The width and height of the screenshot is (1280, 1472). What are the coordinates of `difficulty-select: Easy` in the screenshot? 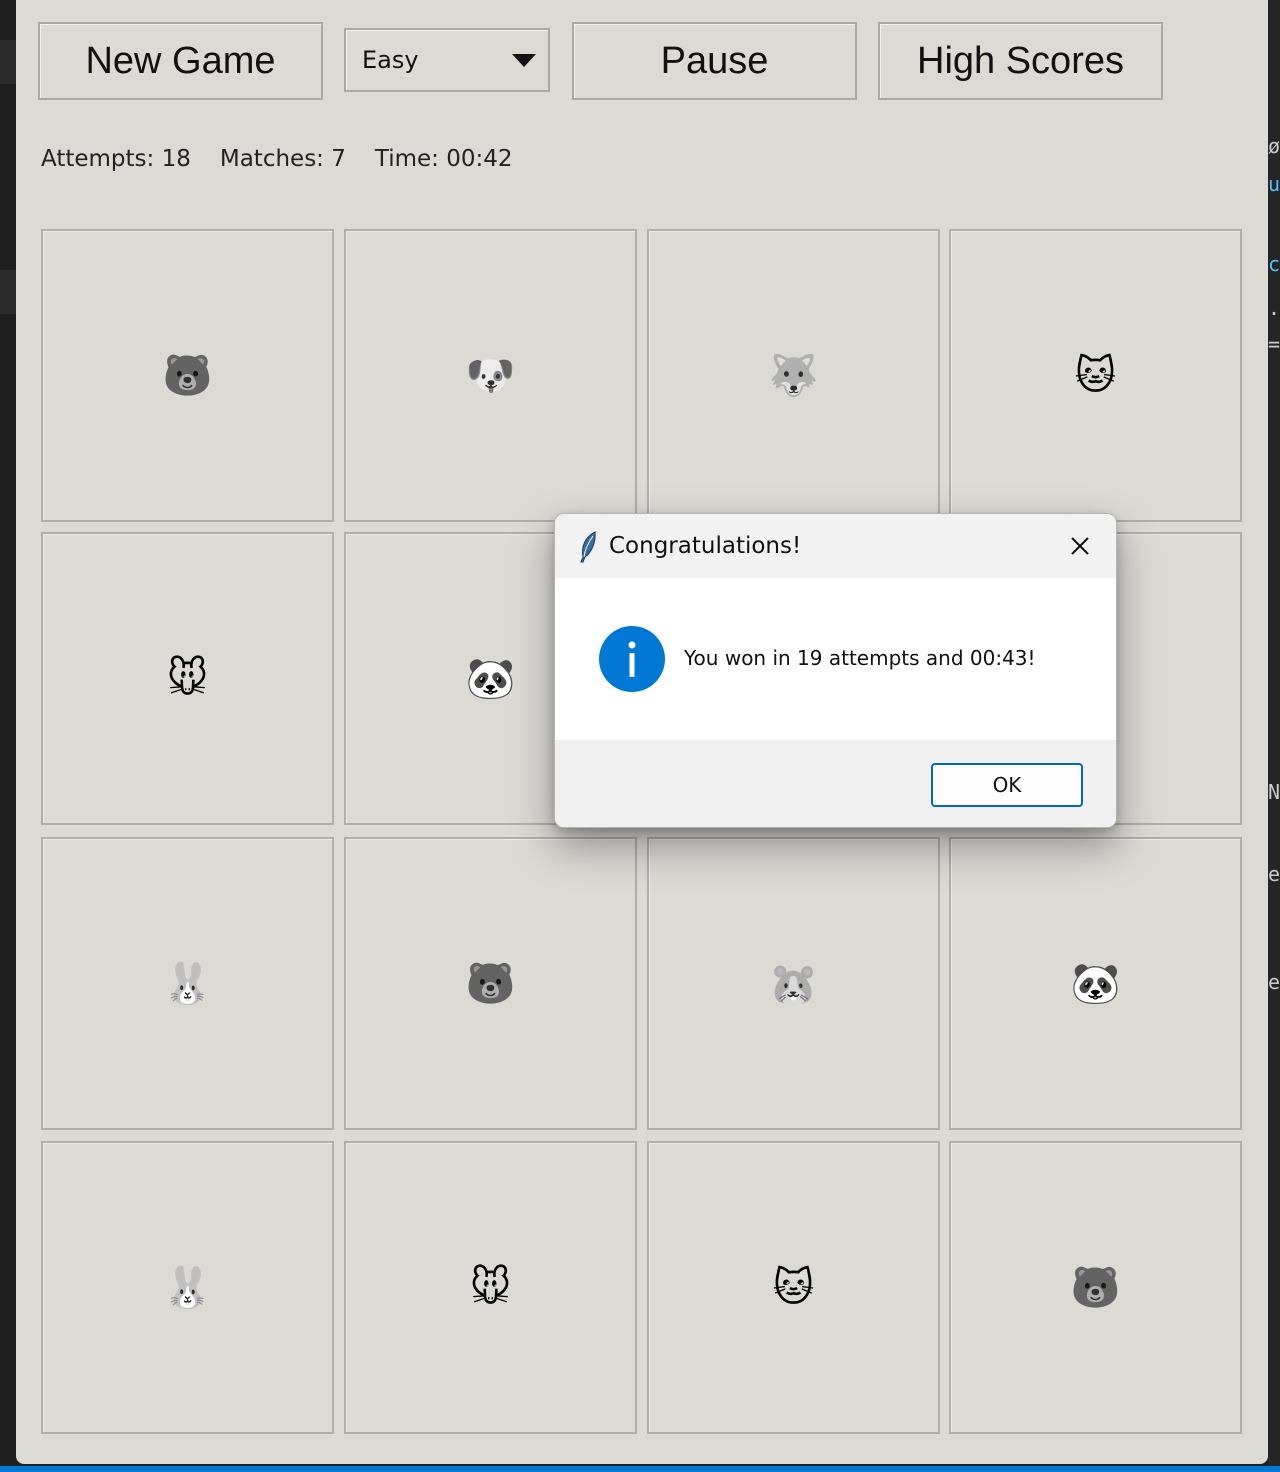 It's located at (447, 60).